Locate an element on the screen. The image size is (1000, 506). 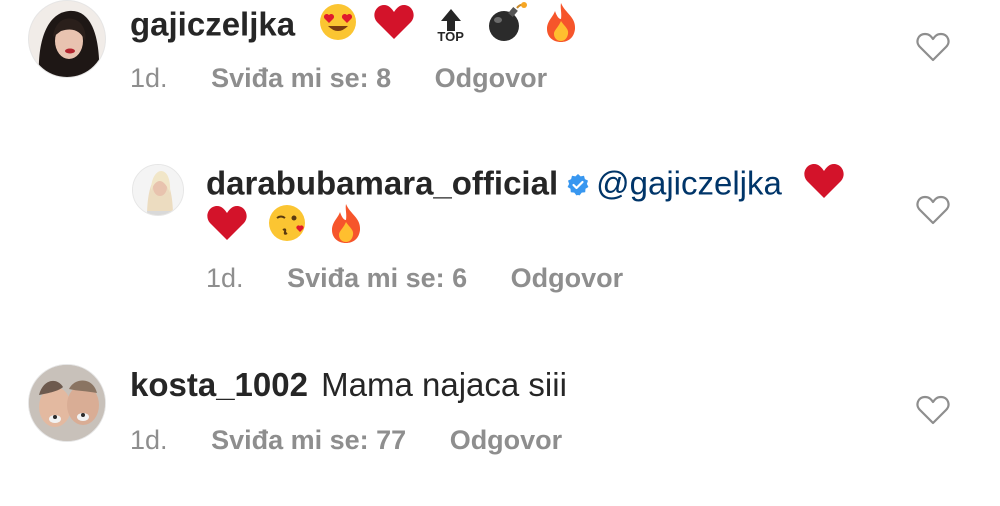
comment-body: kosta_1002 Mama najaca siii is located at coordinates (348, 385).